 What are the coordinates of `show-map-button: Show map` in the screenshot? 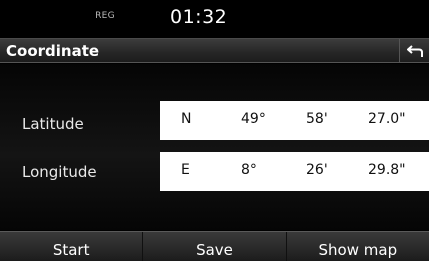 It's located at (358, 246).